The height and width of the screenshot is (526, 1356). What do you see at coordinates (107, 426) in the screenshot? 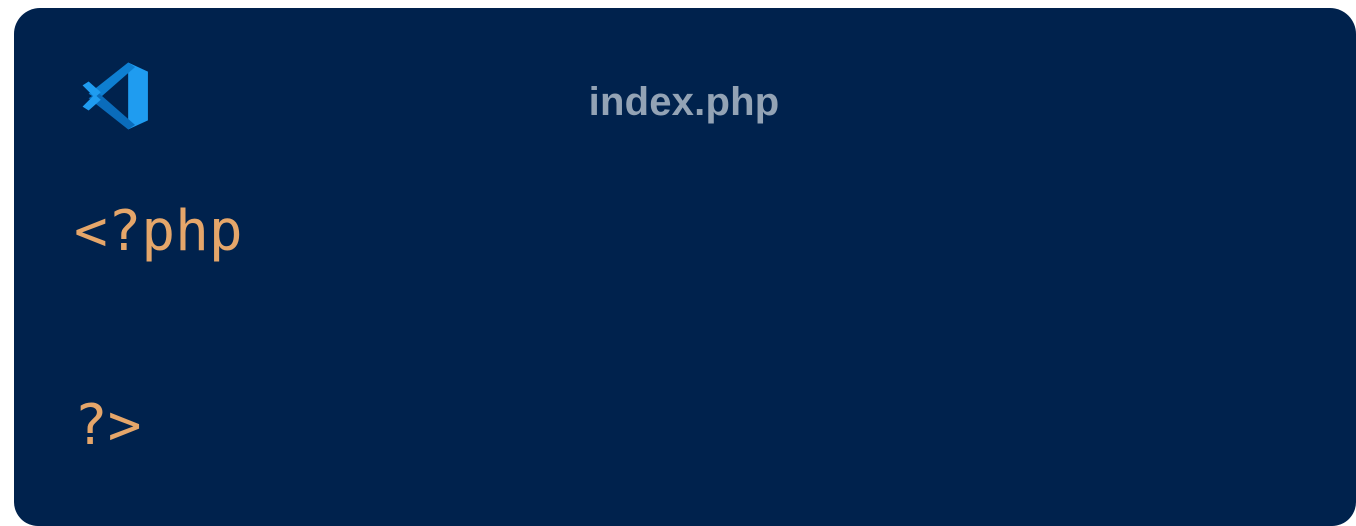
I see `code-line-php-close: ?>` at bounding box center [107, 426].